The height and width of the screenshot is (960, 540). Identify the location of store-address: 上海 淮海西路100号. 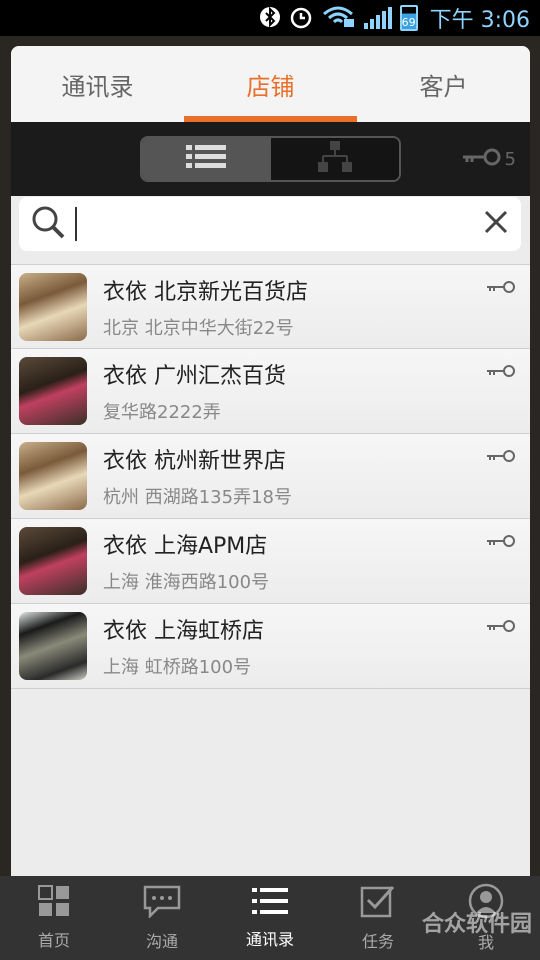
(186, 582).